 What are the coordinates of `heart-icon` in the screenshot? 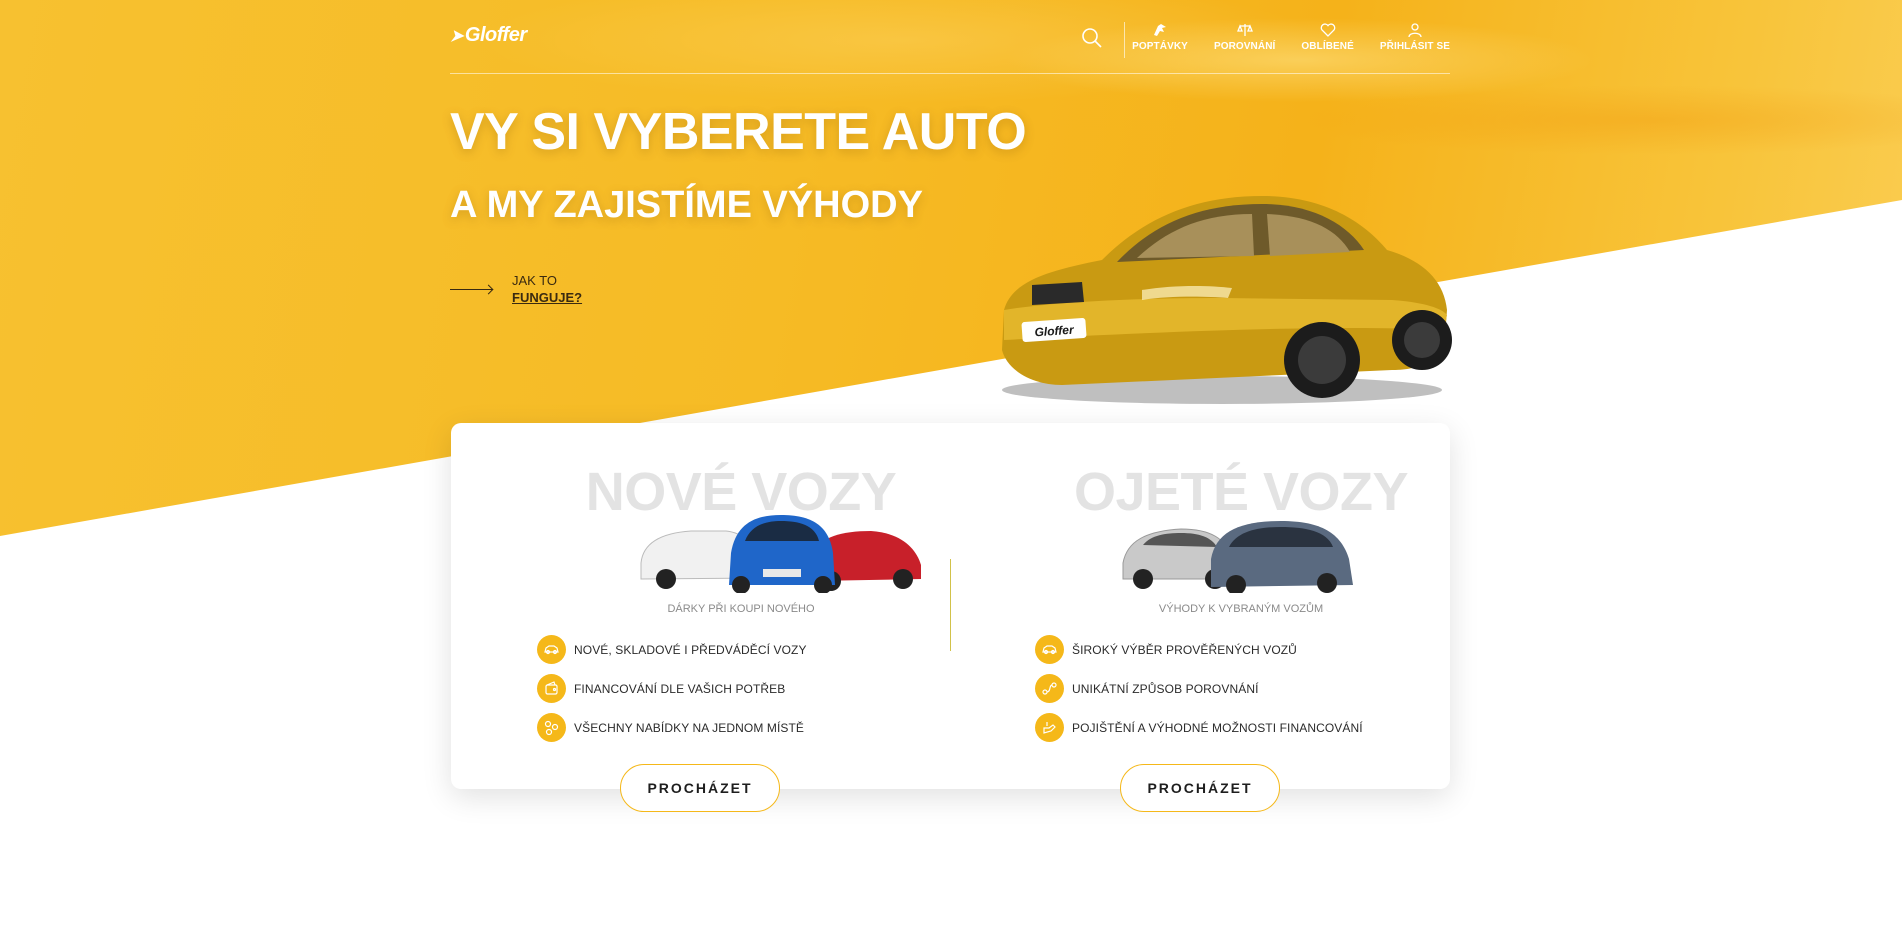 It's located at (1327, 30).